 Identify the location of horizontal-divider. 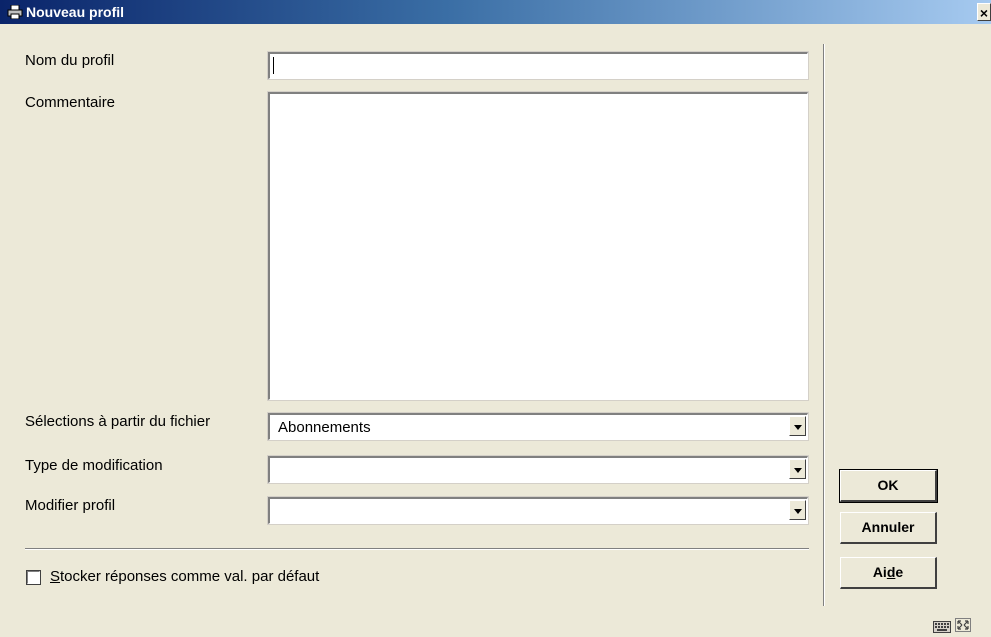
(417, 549).